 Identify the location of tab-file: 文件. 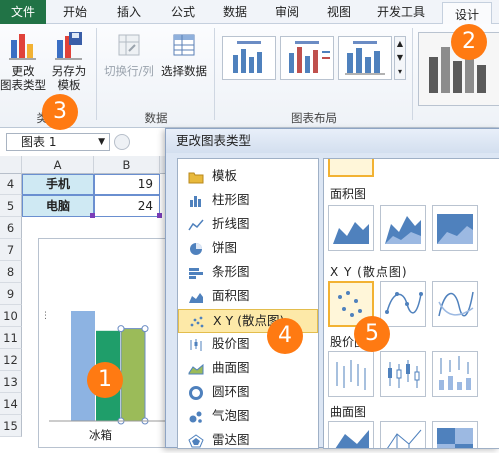
(23, 12).